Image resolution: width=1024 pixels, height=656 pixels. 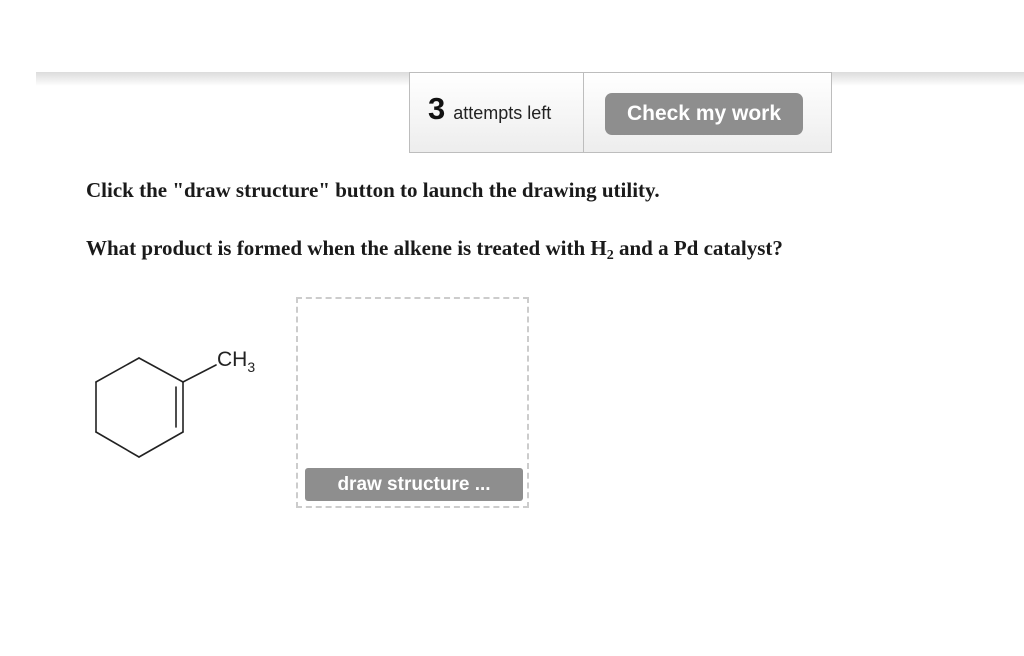 I want to click on attempts-count: 3, so click(x=437, y=108).